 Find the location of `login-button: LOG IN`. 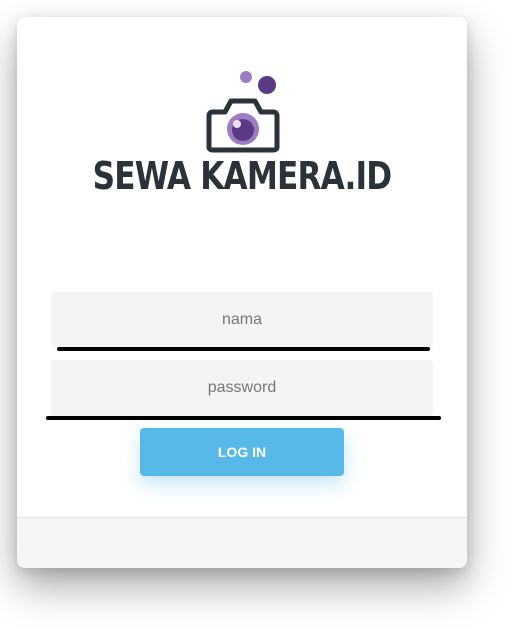

login-button: LOG IN is located at coordinates (242, 452).